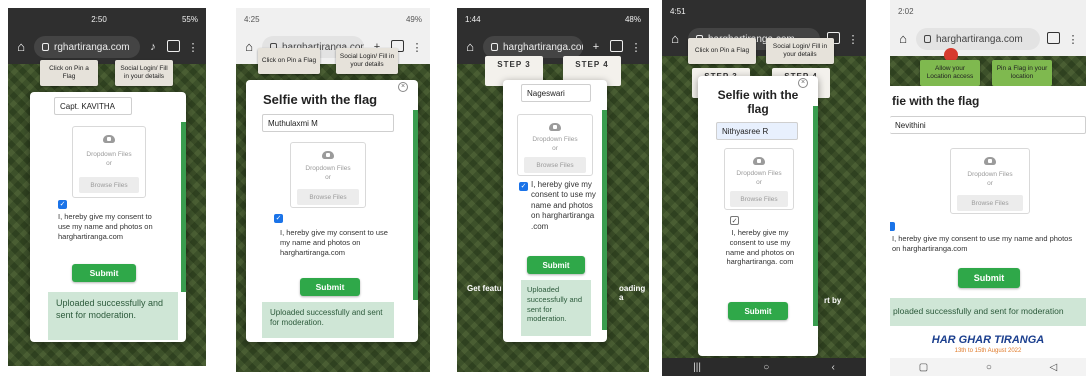 The width and height of the screenshot is (1086, 376). I want to click on microphone-icon: ♪, so click(153, 47).